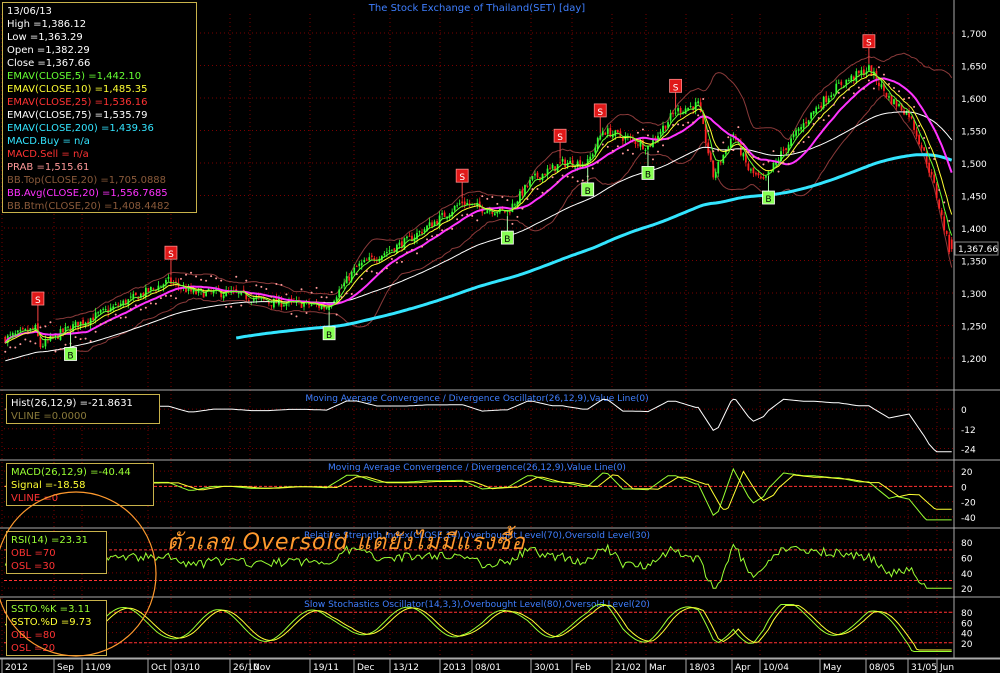 The width and height of the screenshot is (1000, 673). Describe the element at coordinates (65, 668) in the screenshot. I see `date-tick-label: Sep` at that location.